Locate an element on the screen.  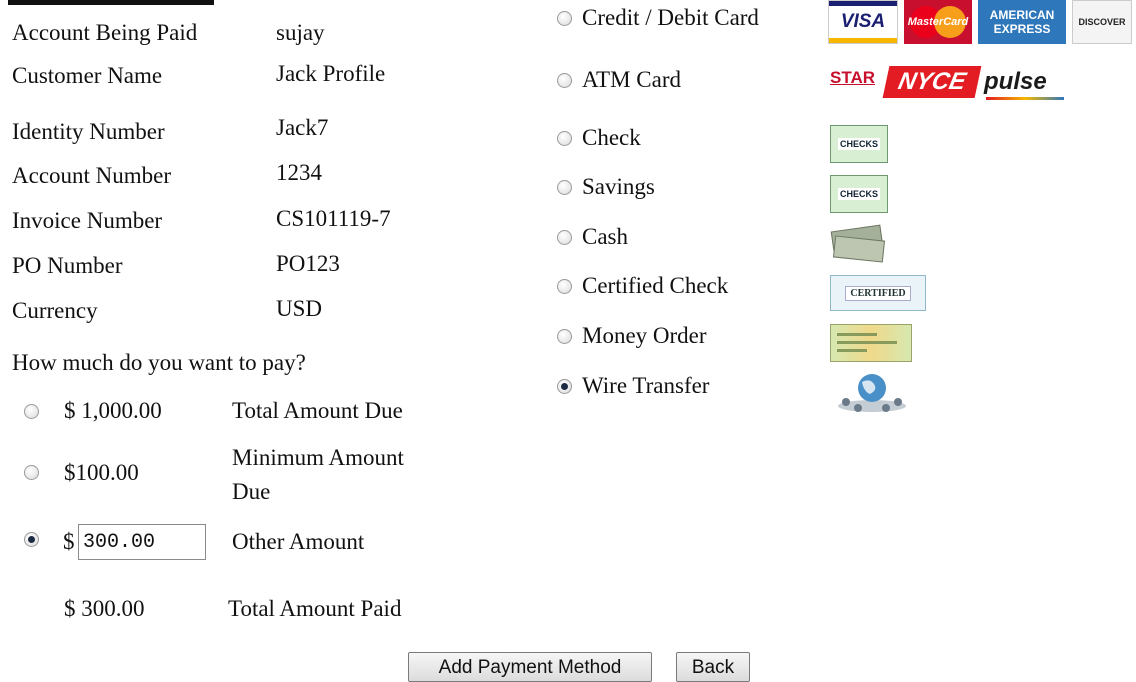
checks-icon: CHECKS is located at coordinates (859, 144).